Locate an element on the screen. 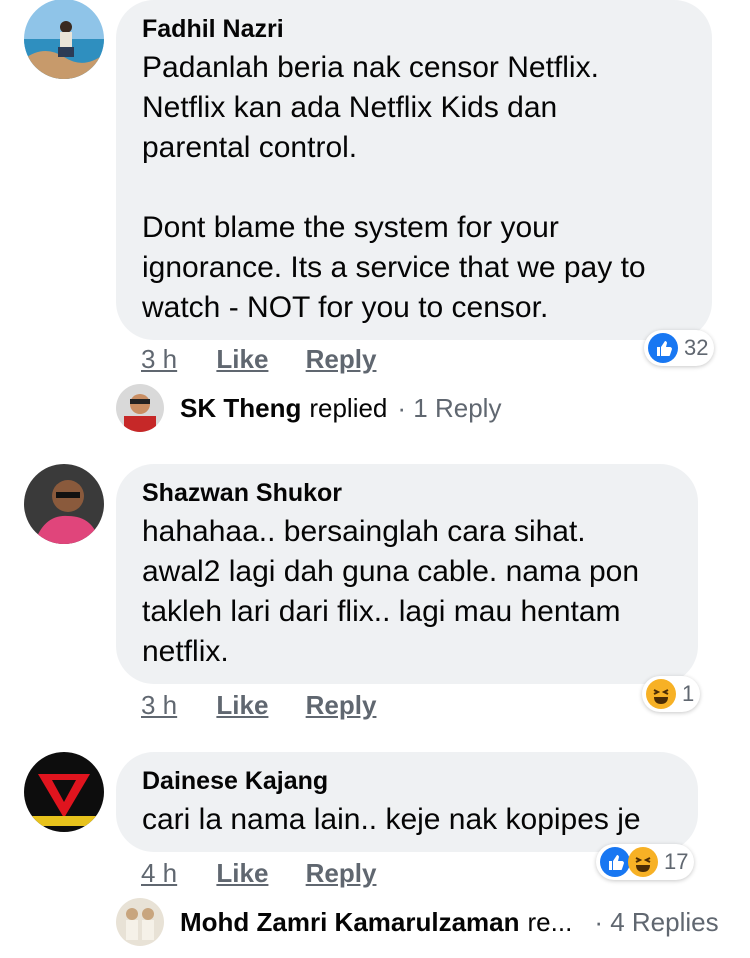 The height and width of the screenshot is (958, 750). reaction-summary: 1 is located at coordinates (671, 694).